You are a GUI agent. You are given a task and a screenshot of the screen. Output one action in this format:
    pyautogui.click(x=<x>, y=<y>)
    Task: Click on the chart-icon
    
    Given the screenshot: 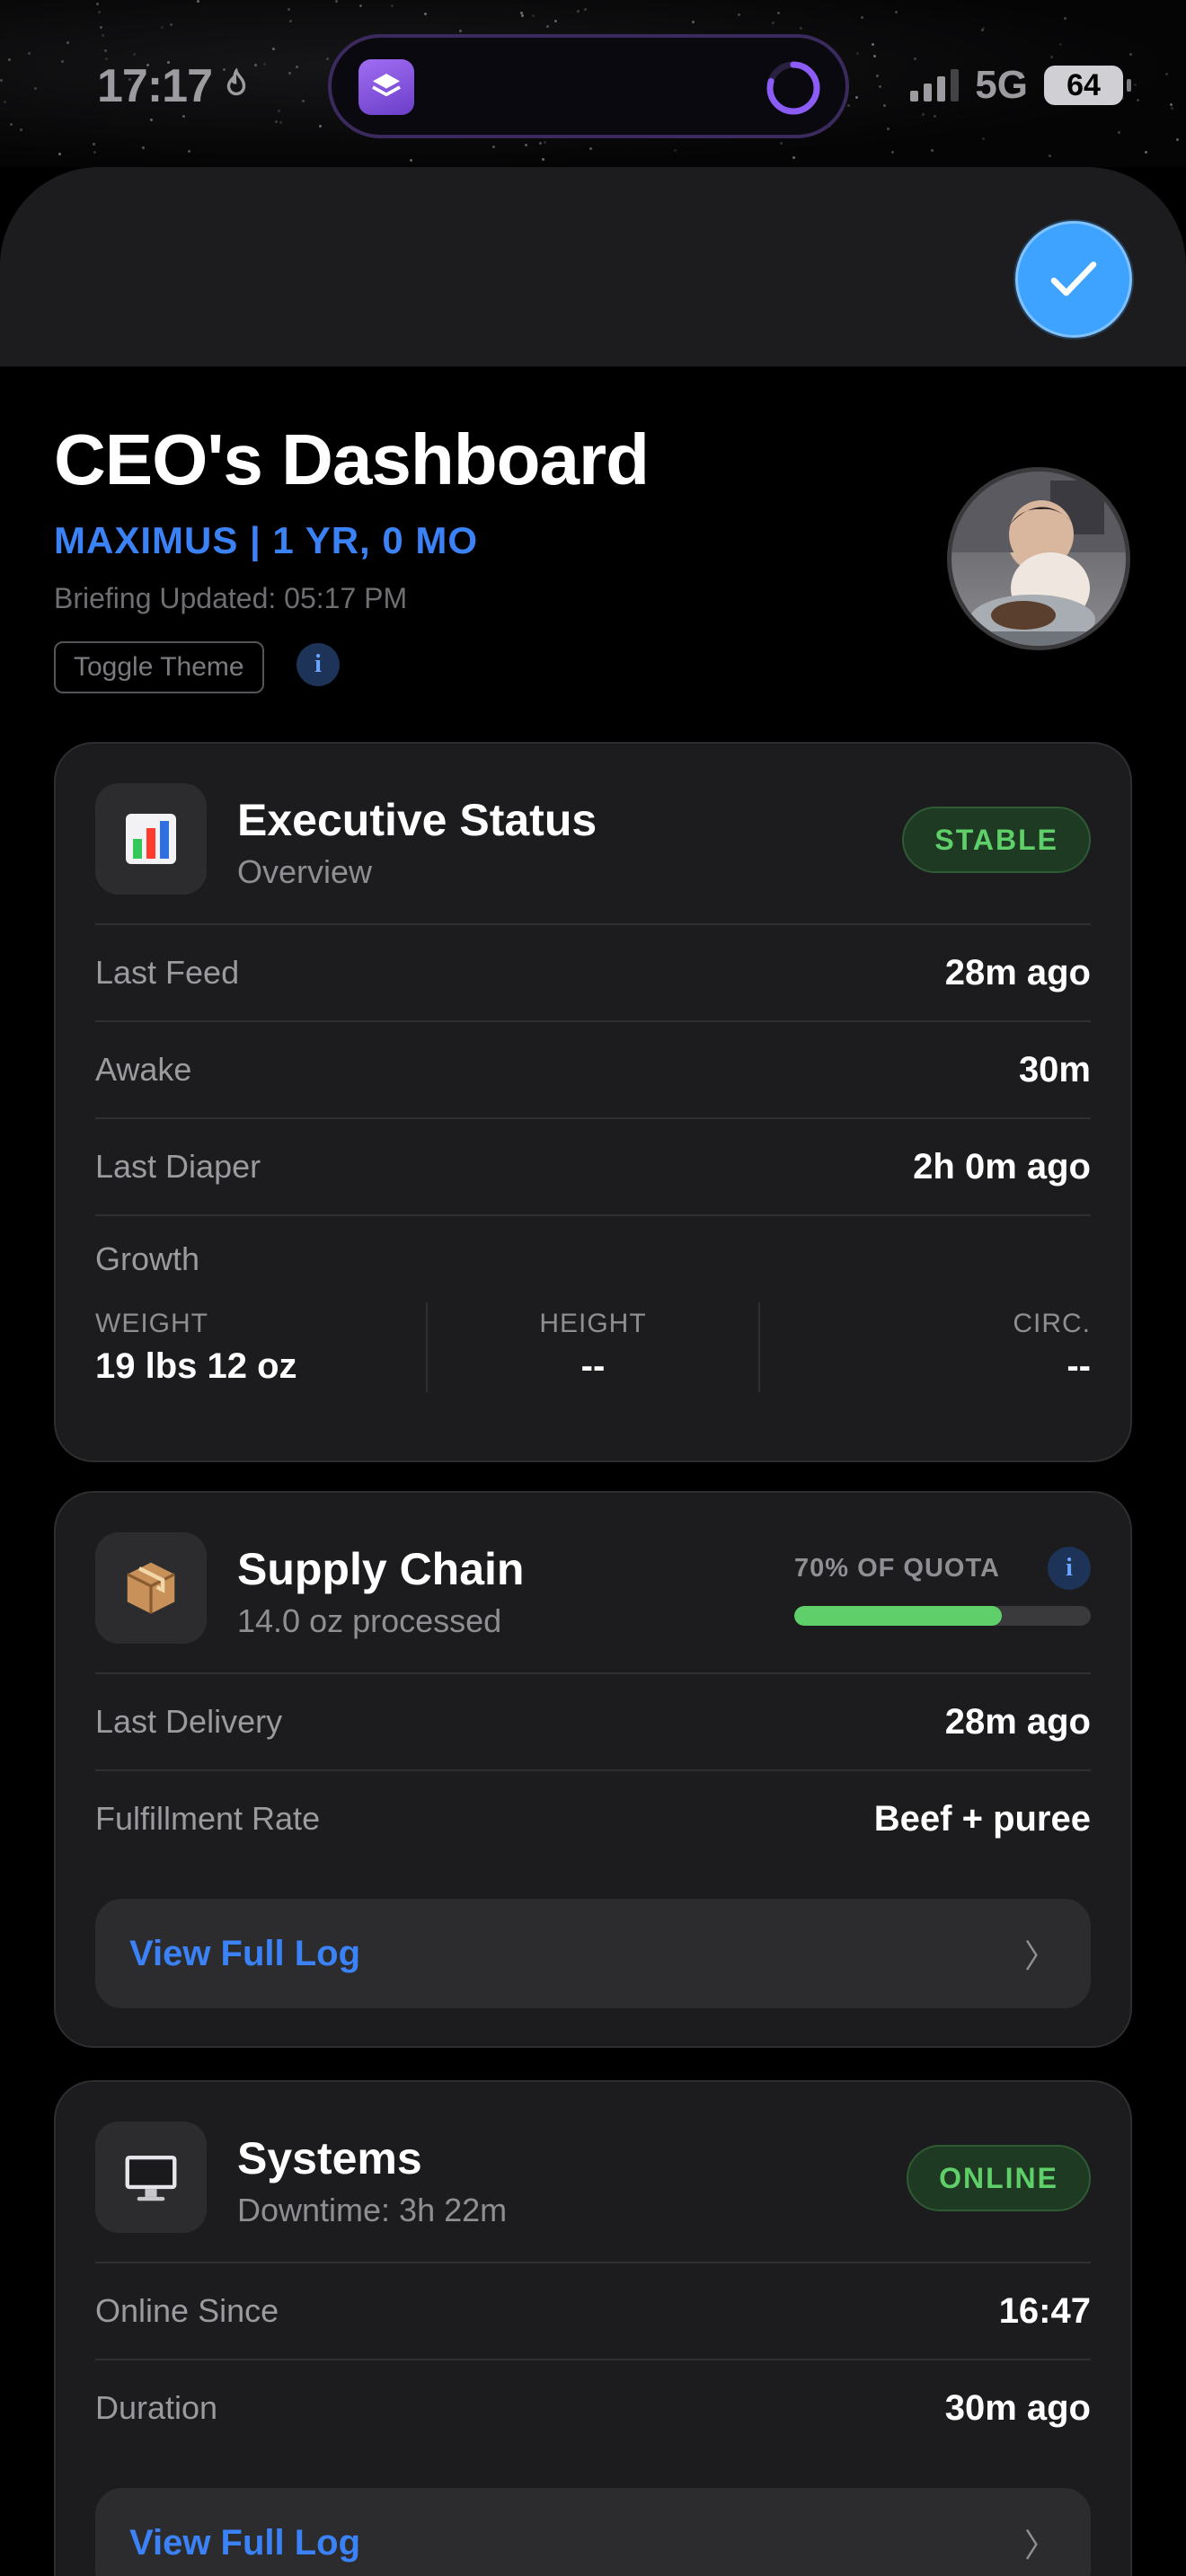 What is the action you would take?
    pyautogui.click(x=151, y=839)
    